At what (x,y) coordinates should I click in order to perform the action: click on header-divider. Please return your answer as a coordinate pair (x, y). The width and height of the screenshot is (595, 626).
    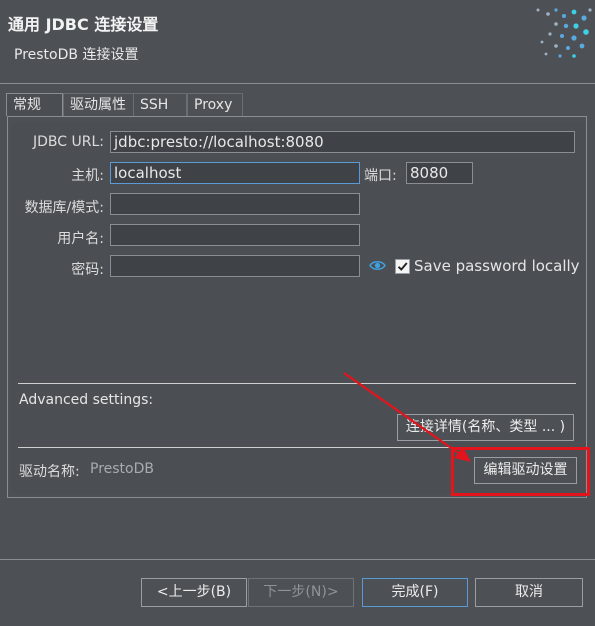
    Looking at the image, I should click on (297, 83).